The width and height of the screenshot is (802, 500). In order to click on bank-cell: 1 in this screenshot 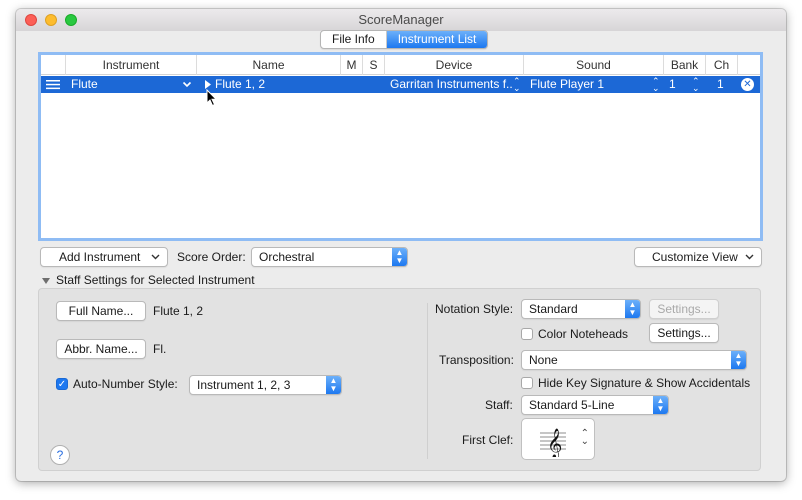, I will do `click(677, 84)`.